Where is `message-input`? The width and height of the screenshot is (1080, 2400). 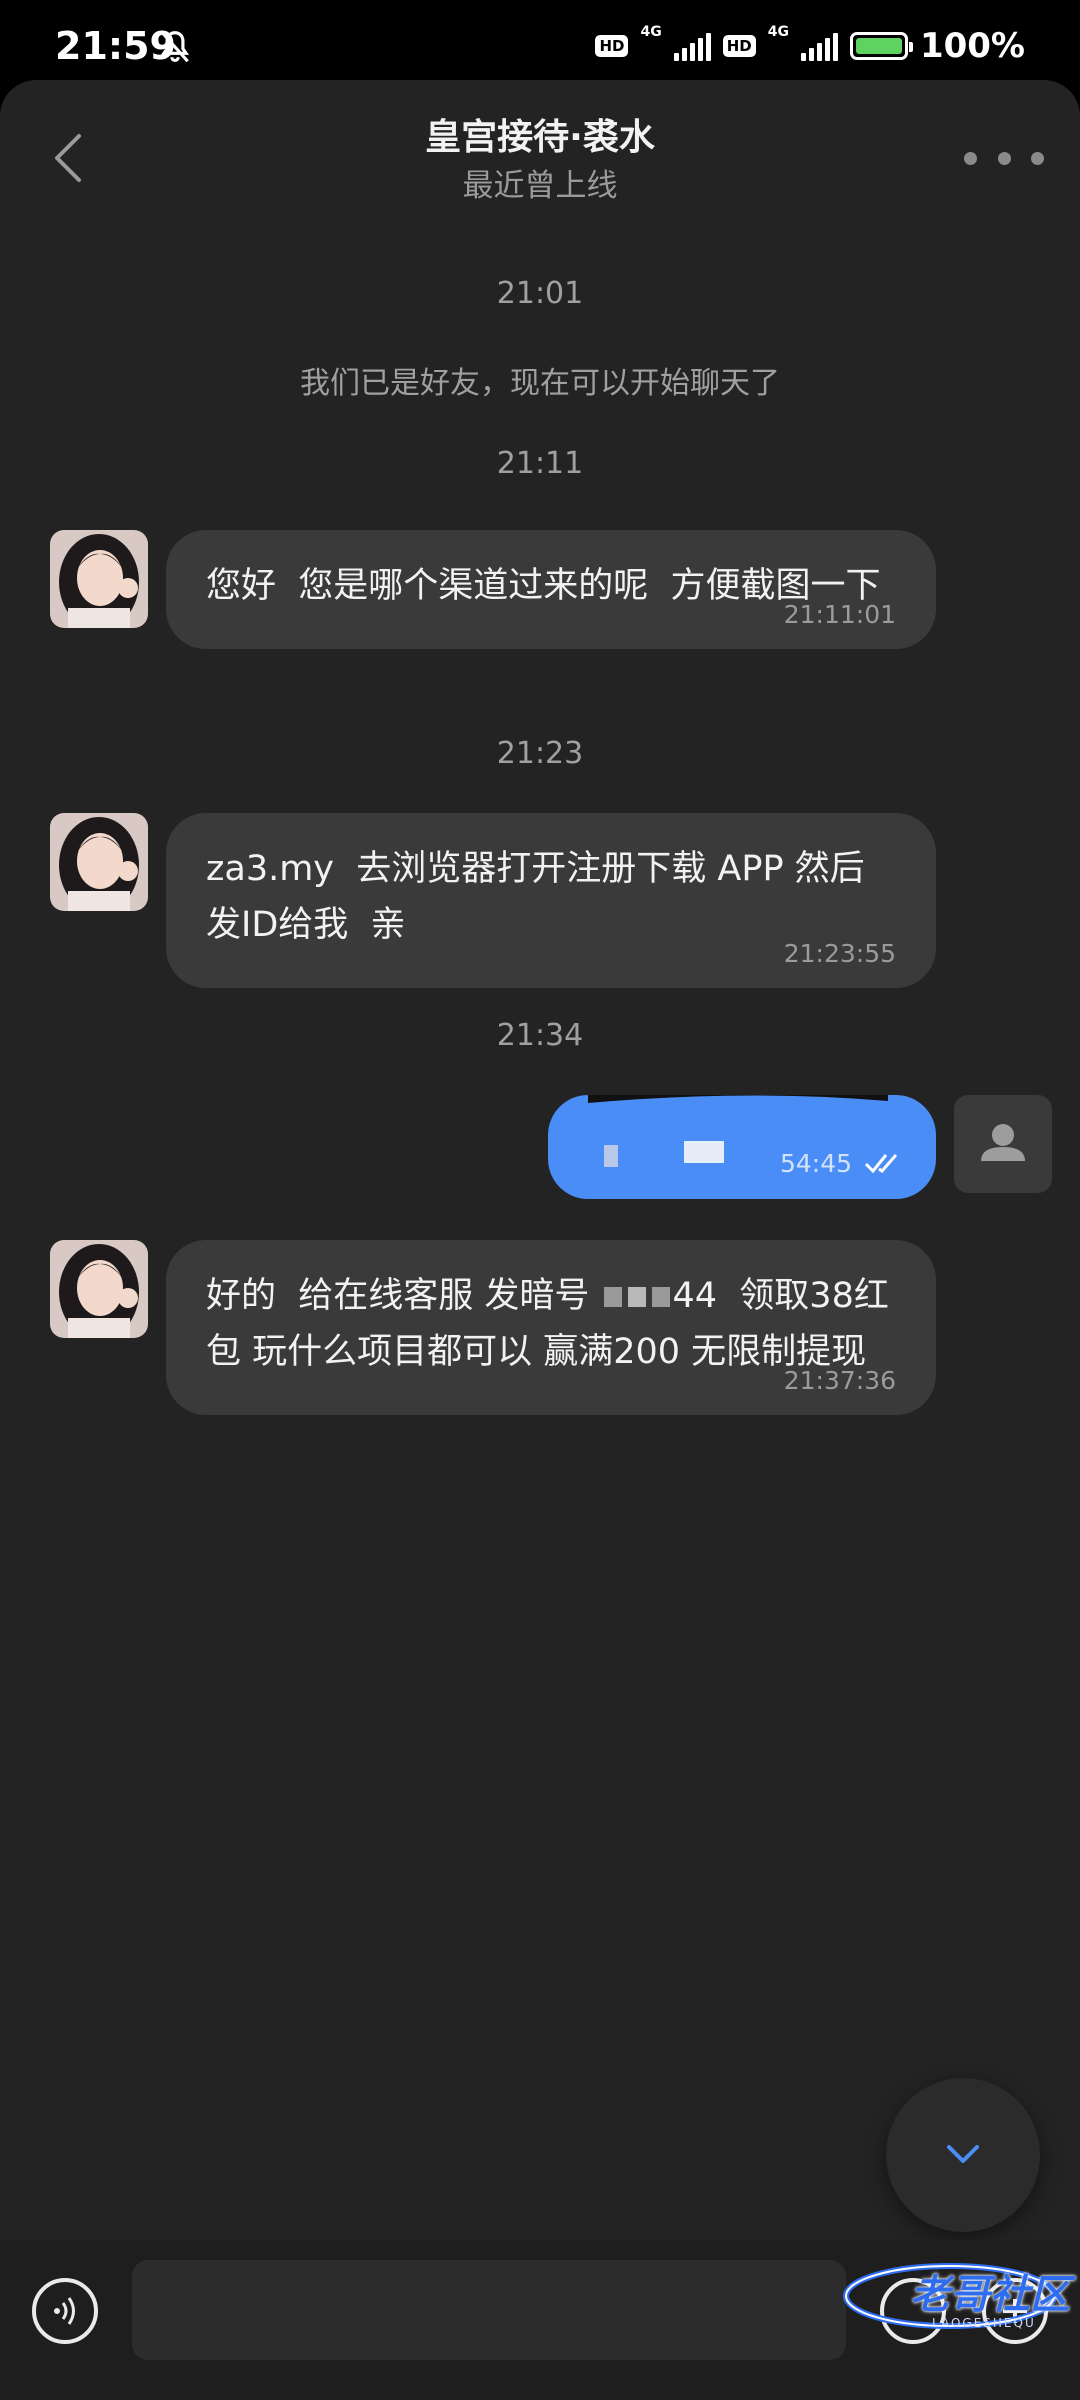 message-input is located at coordinates (489, 2310).